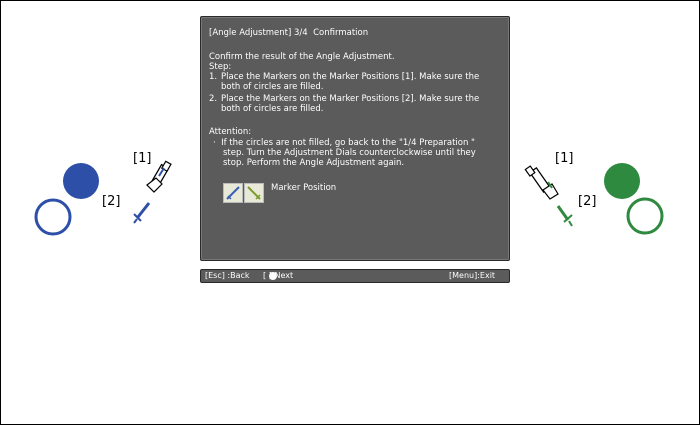  Describe the element at coordinates (541, 182) in the screenshot. I see `right-hand-marker-icon` at that location.